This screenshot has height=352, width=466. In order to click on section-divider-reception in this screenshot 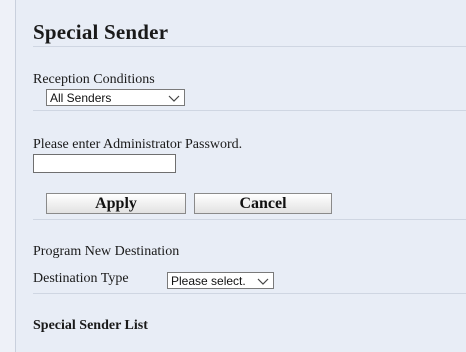, I will do `click(249, 110)`.